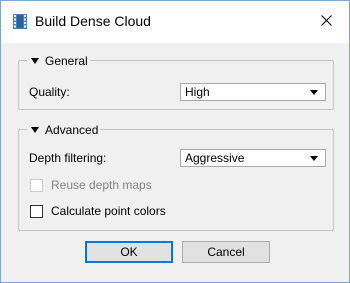 Image resolution: width=350 pixels, height=283 pixels. Describe the element at coordinates (215, 158) in the screenshot. I see `depth-filtering-select-value: Aggressive` at that location.